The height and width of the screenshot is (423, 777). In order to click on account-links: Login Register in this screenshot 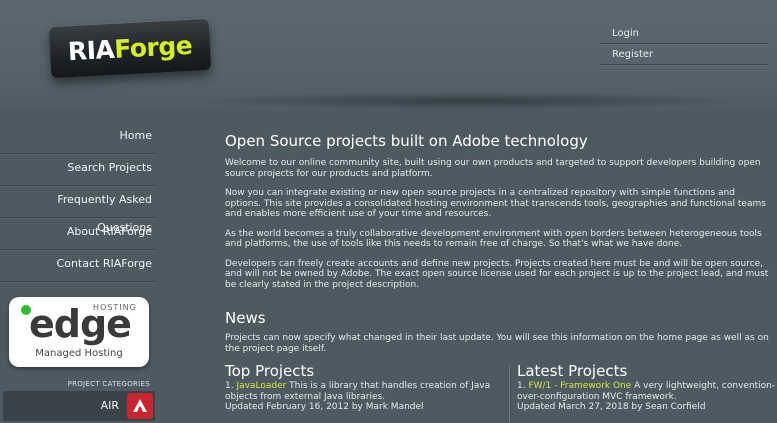, I will do `click(684, 45)`.